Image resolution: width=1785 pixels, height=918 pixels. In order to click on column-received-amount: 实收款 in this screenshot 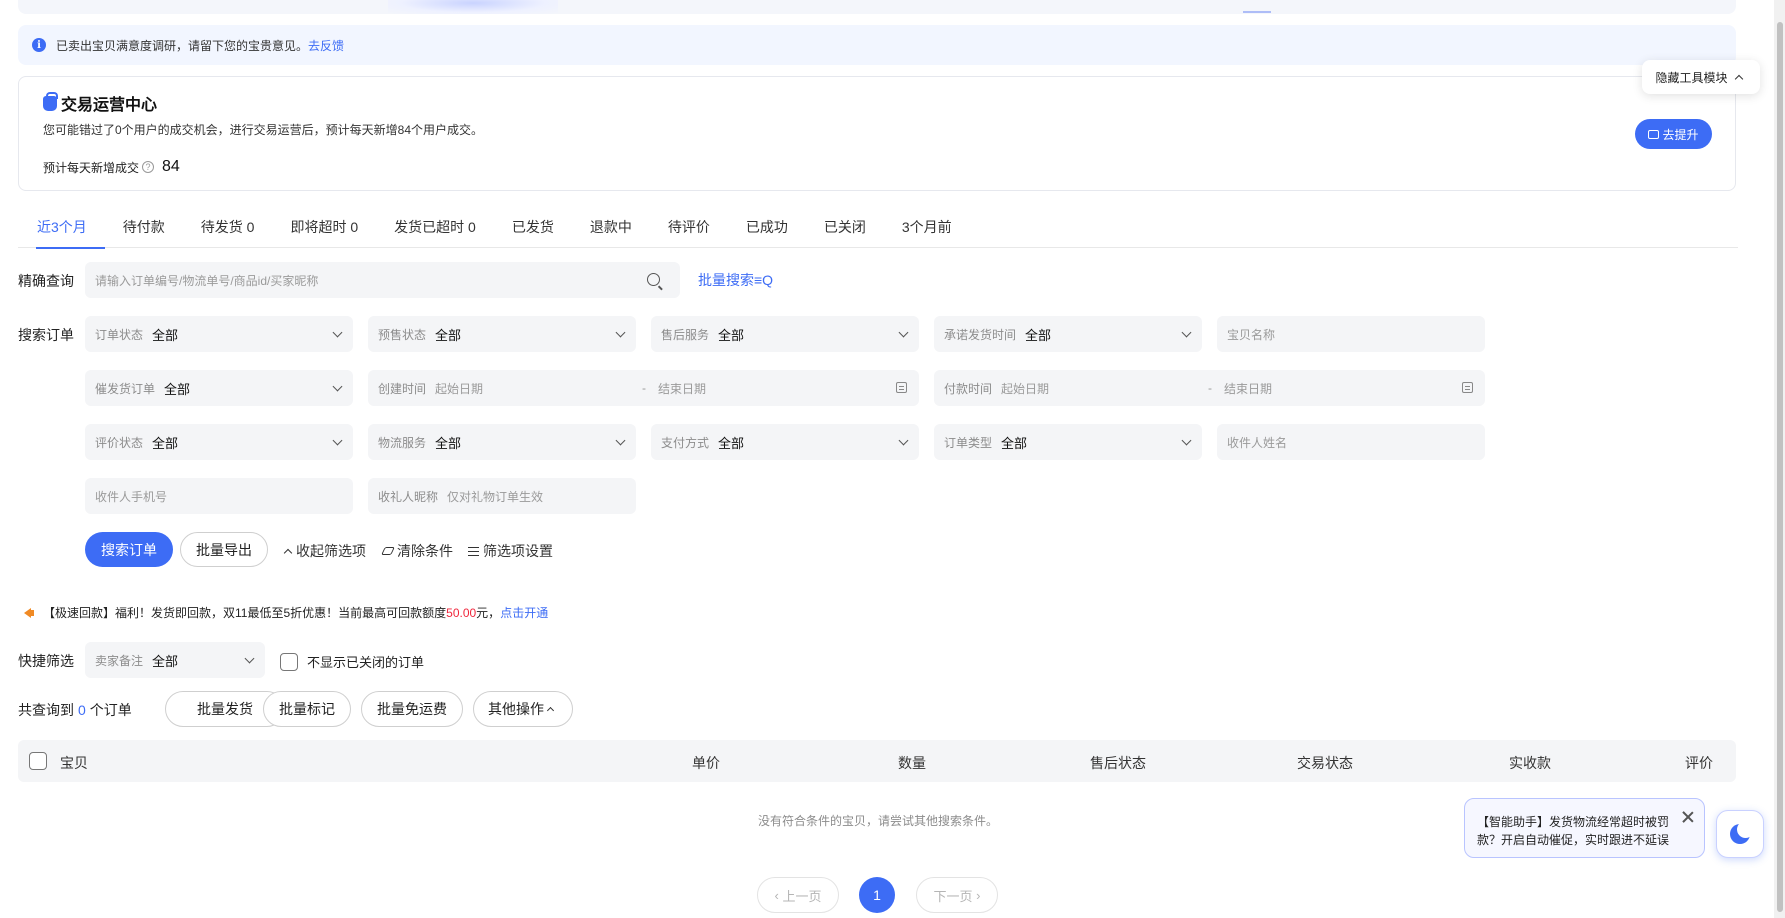, I will do `click(1530, 763)`.